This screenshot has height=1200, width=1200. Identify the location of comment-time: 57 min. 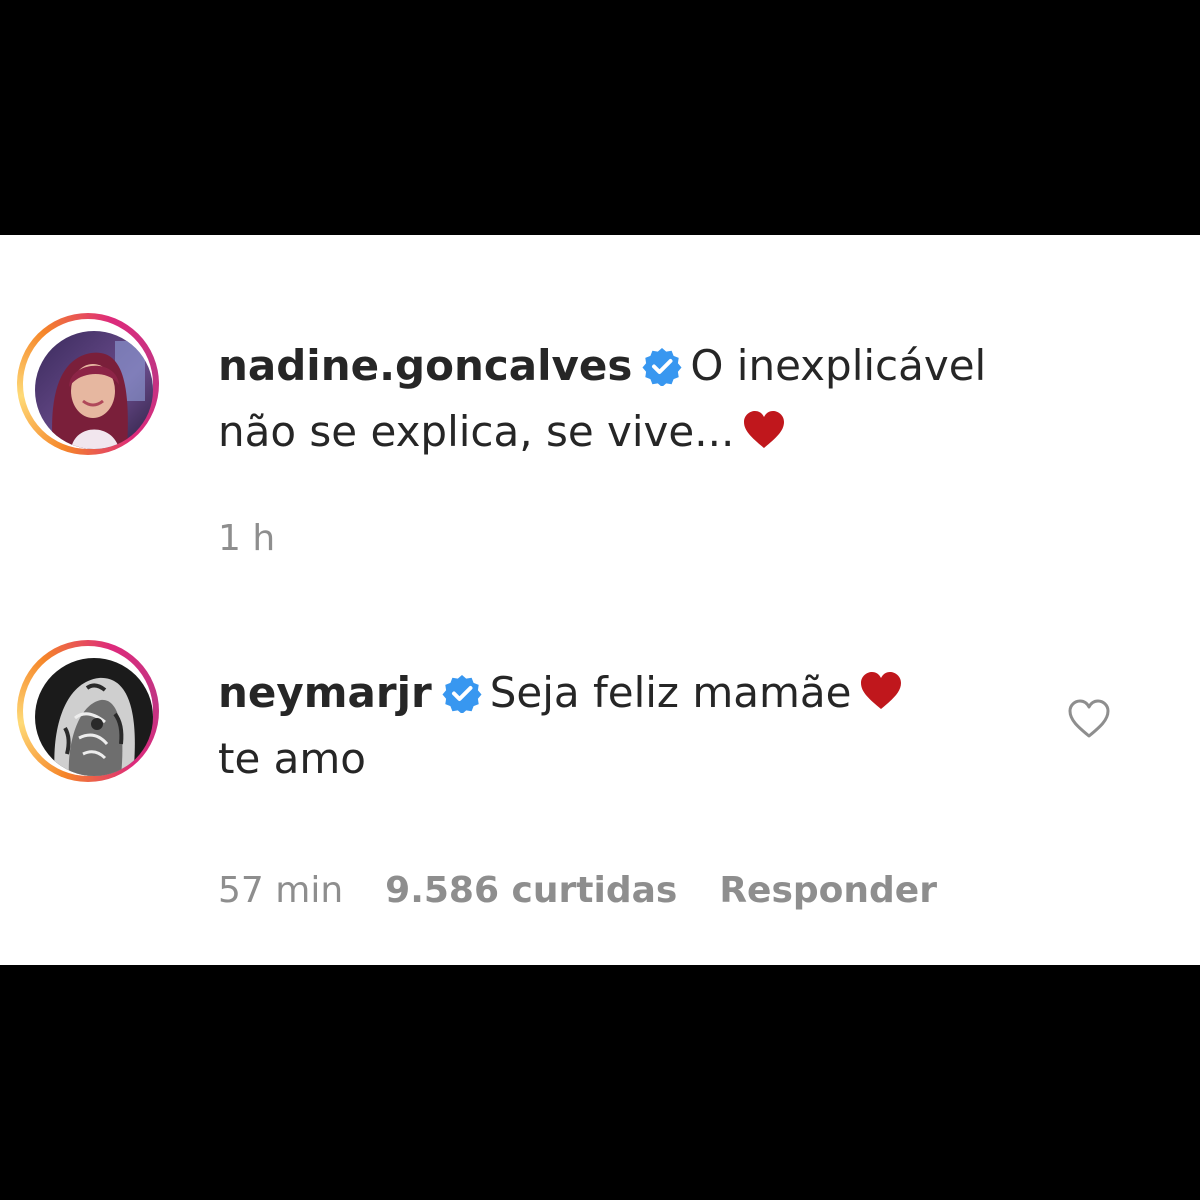
(280, 890).